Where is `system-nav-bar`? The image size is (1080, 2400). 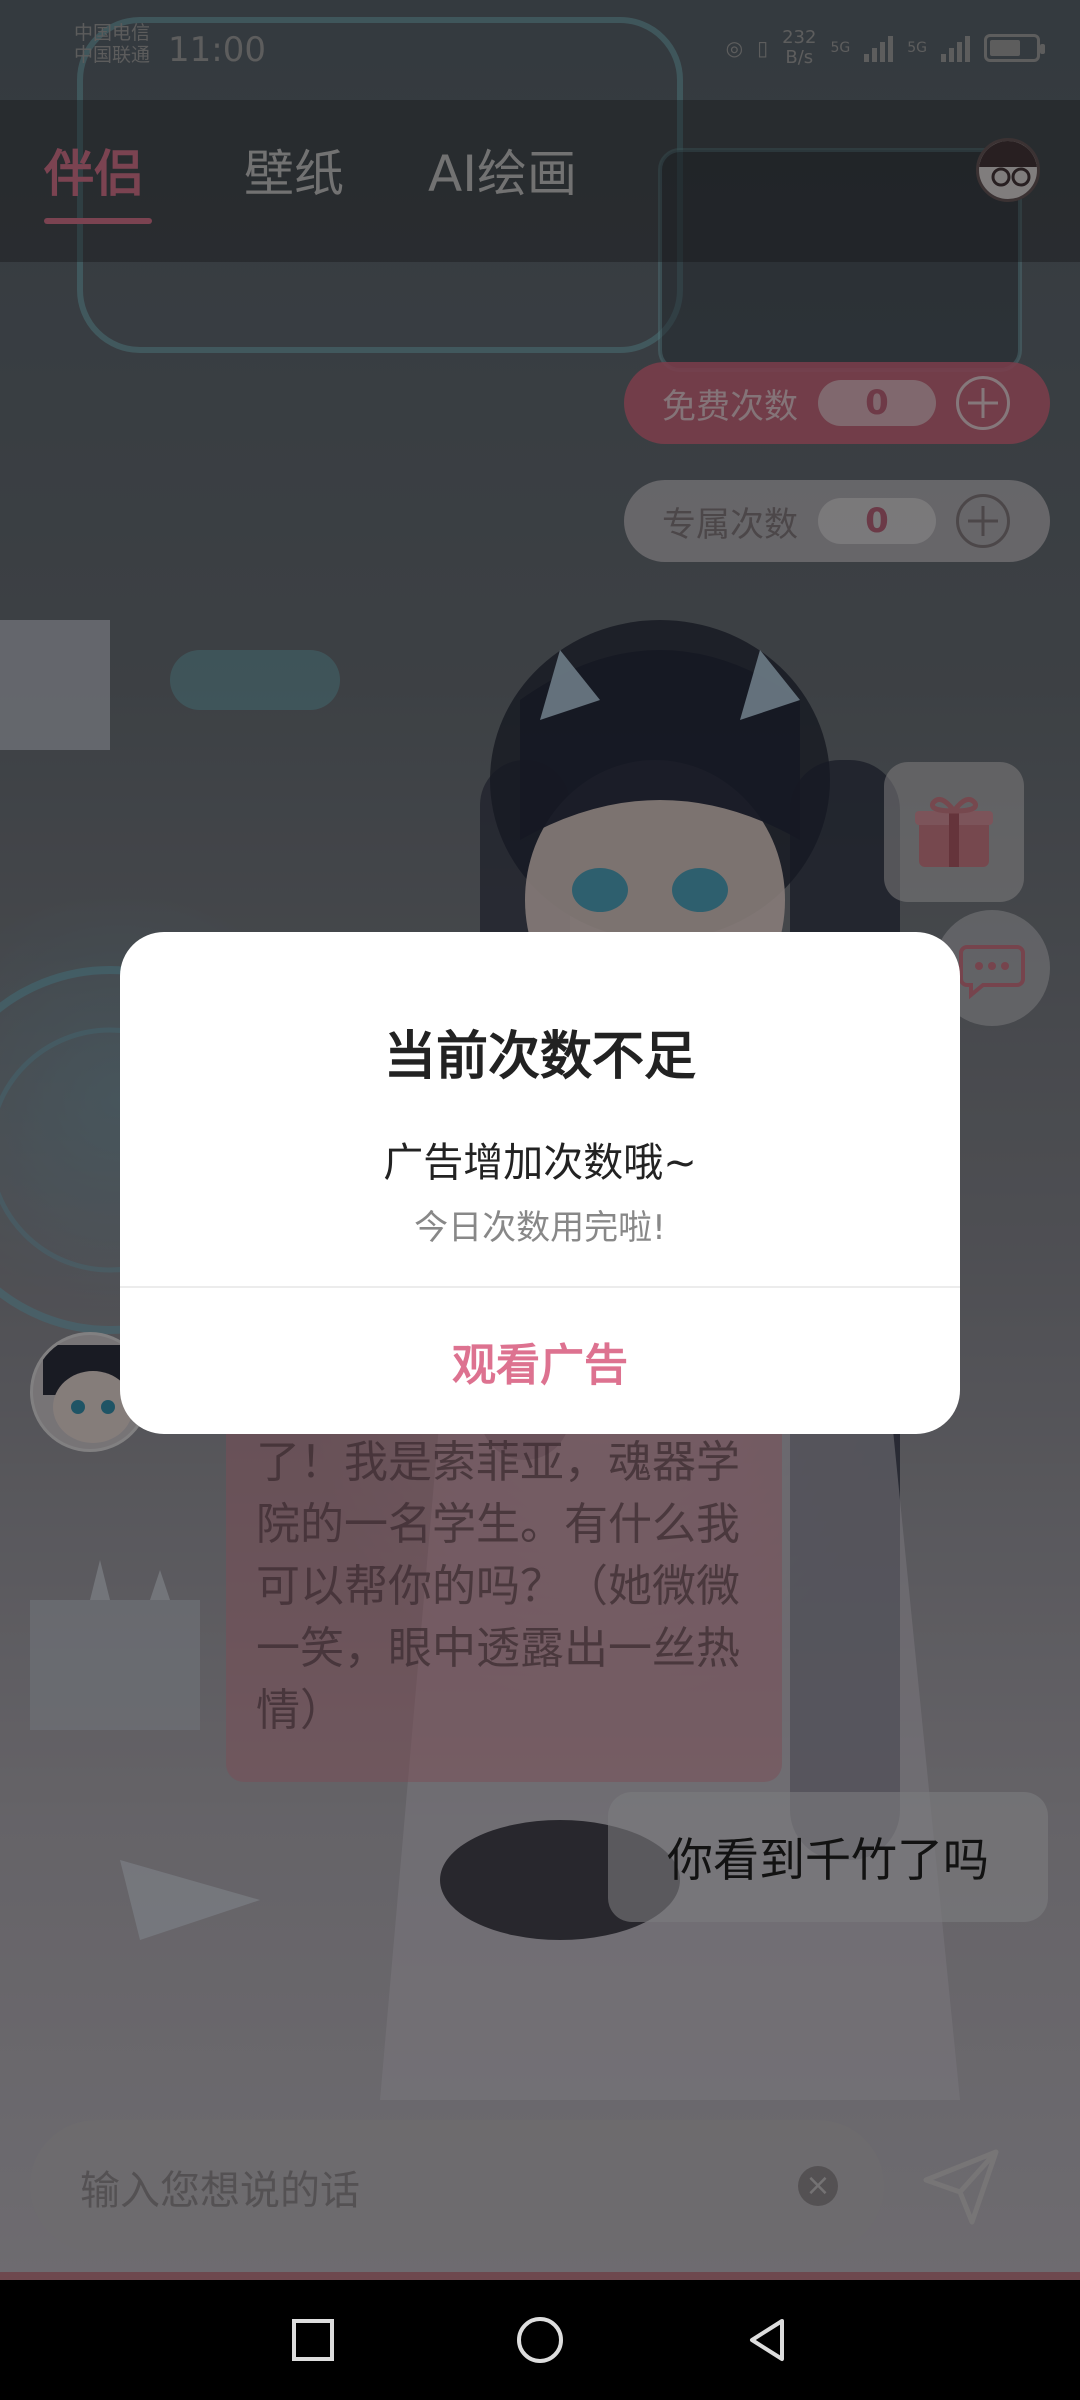
system-nav-bar is located at coordinates (540, 2340).